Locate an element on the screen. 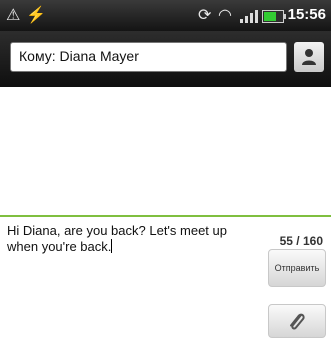  person-icon is located at coordinates (309, 57).